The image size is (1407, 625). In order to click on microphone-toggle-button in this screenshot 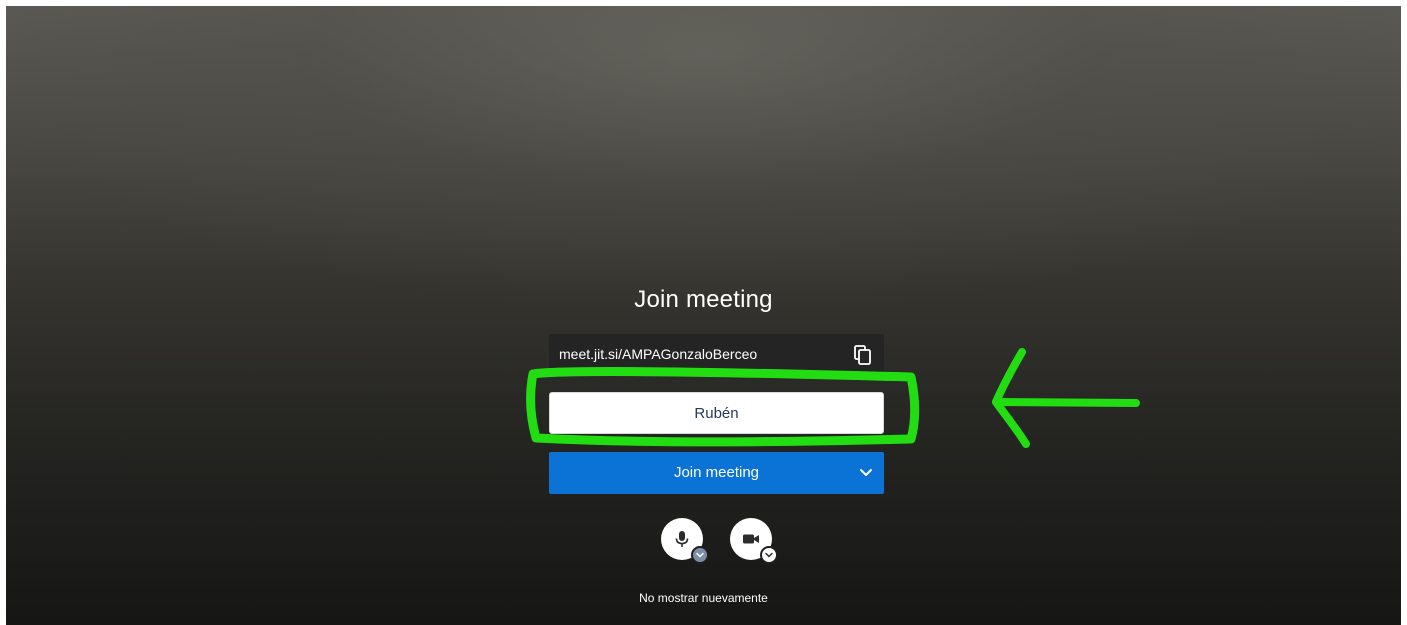, I will do `click(685, 541)`.